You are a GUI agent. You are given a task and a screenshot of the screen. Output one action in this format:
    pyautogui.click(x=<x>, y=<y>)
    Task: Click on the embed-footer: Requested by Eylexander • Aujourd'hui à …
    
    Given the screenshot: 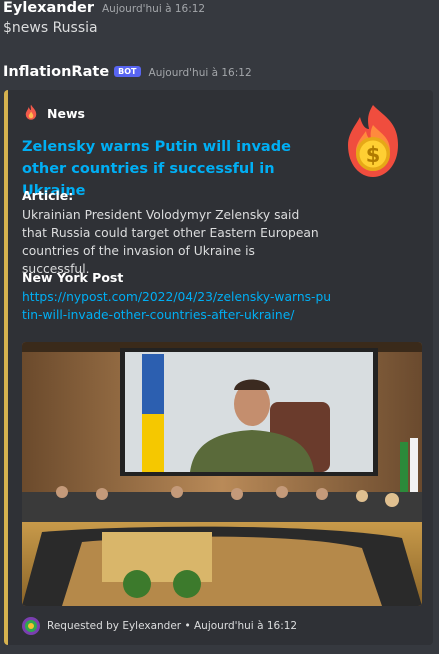 What is the action you would take?
    pyautogui.click(x=159, y=626)
    